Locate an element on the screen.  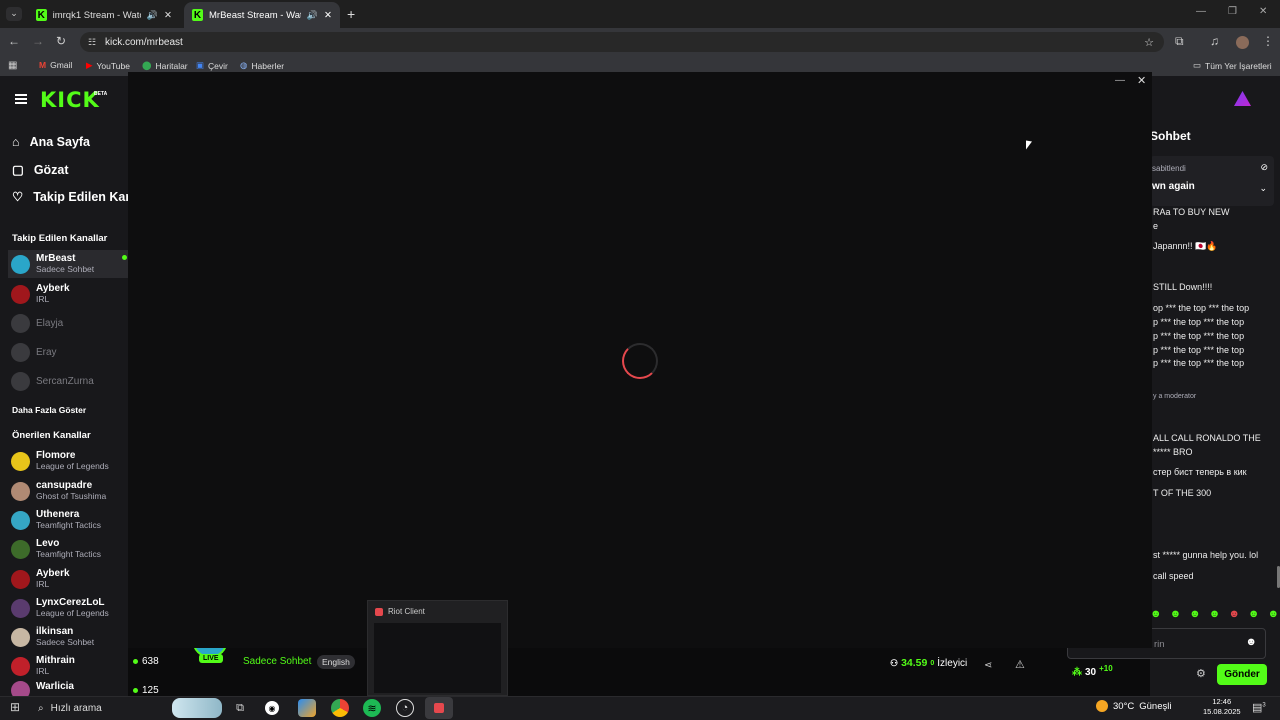
tab-title: imrqk1 Stream - Watch Live is located at coordinates (96, 15).